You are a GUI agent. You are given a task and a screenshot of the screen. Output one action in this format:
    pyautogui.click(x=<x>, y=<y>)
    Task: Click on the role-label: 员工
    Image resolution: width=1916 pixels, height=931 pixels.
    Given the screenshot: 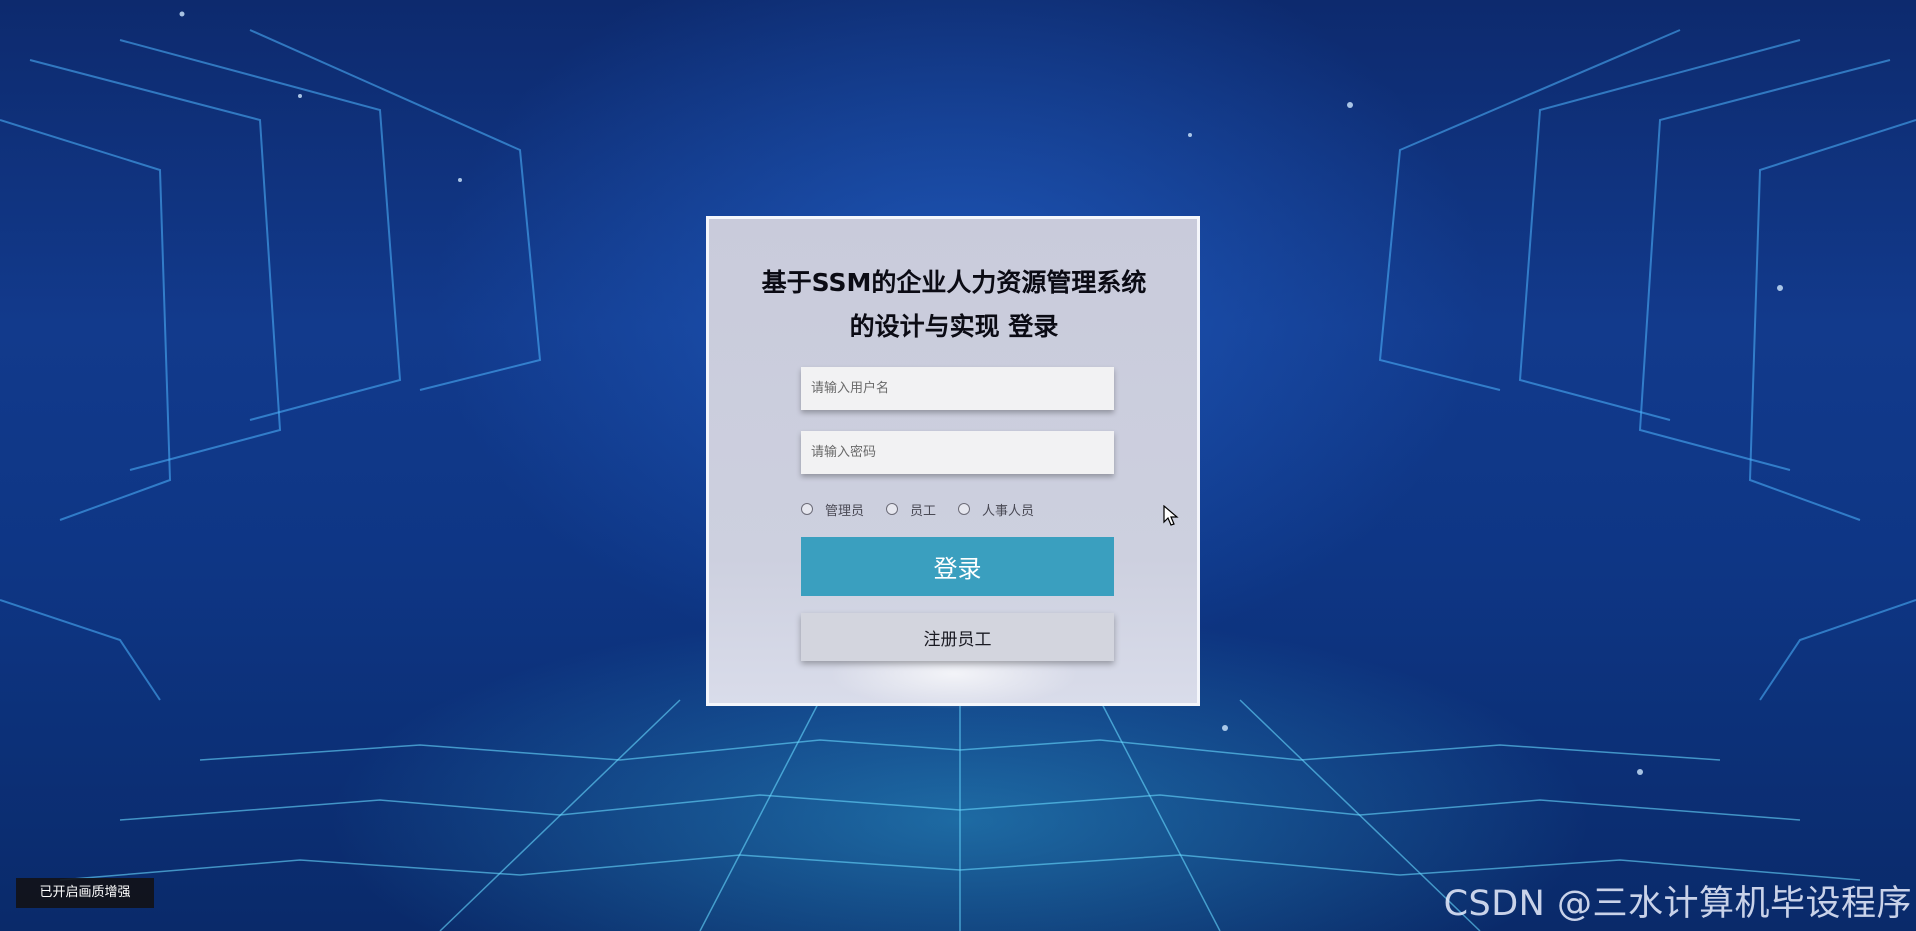 What is the action you would take?
    pyautogui.click(x=923, y=511)
    